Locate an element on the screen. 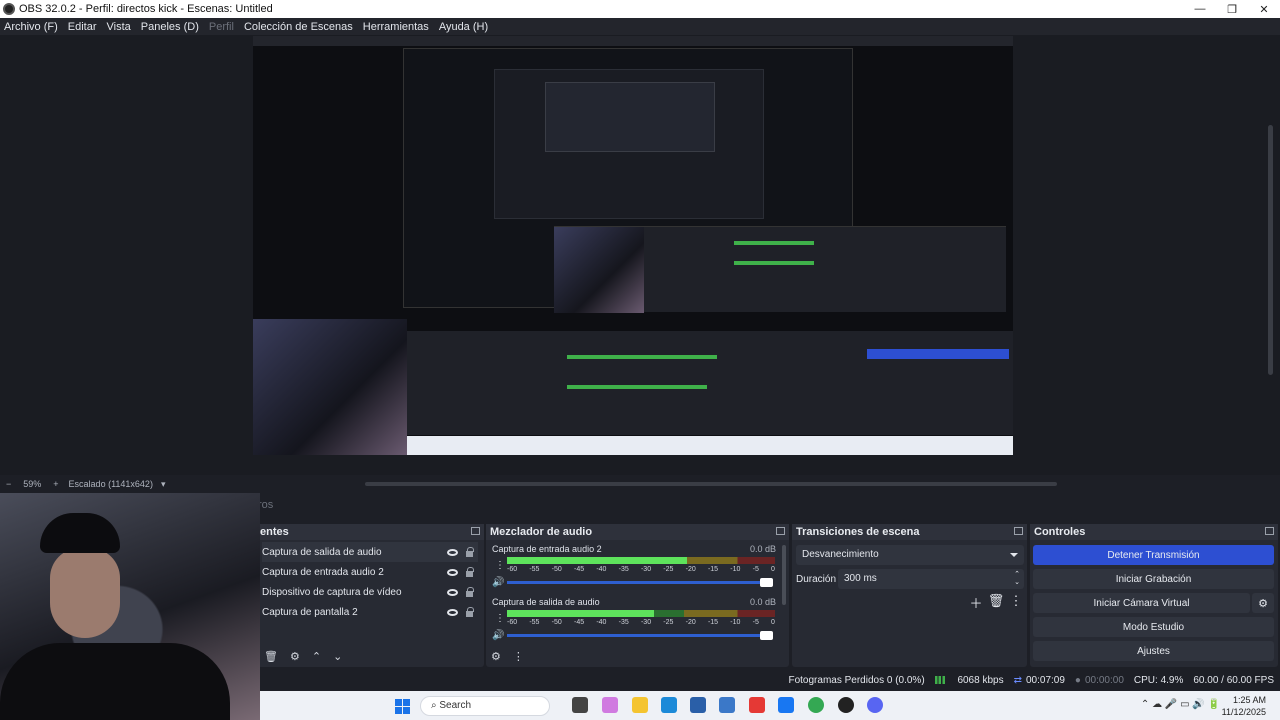  source-item: Captura de pantalla 2 is located at coordinates (370, 612).